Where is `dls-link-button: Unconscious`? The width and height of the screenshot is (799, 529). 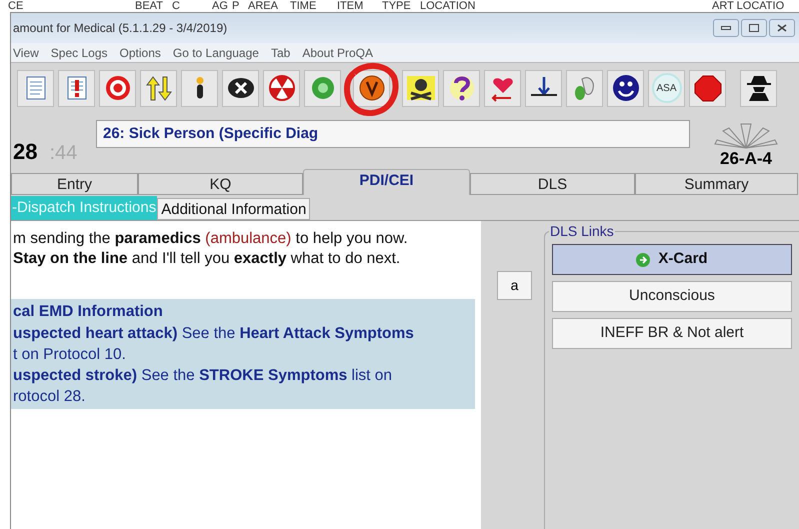 dls-link-button: Unconscious is located at coordinates (672, 296).